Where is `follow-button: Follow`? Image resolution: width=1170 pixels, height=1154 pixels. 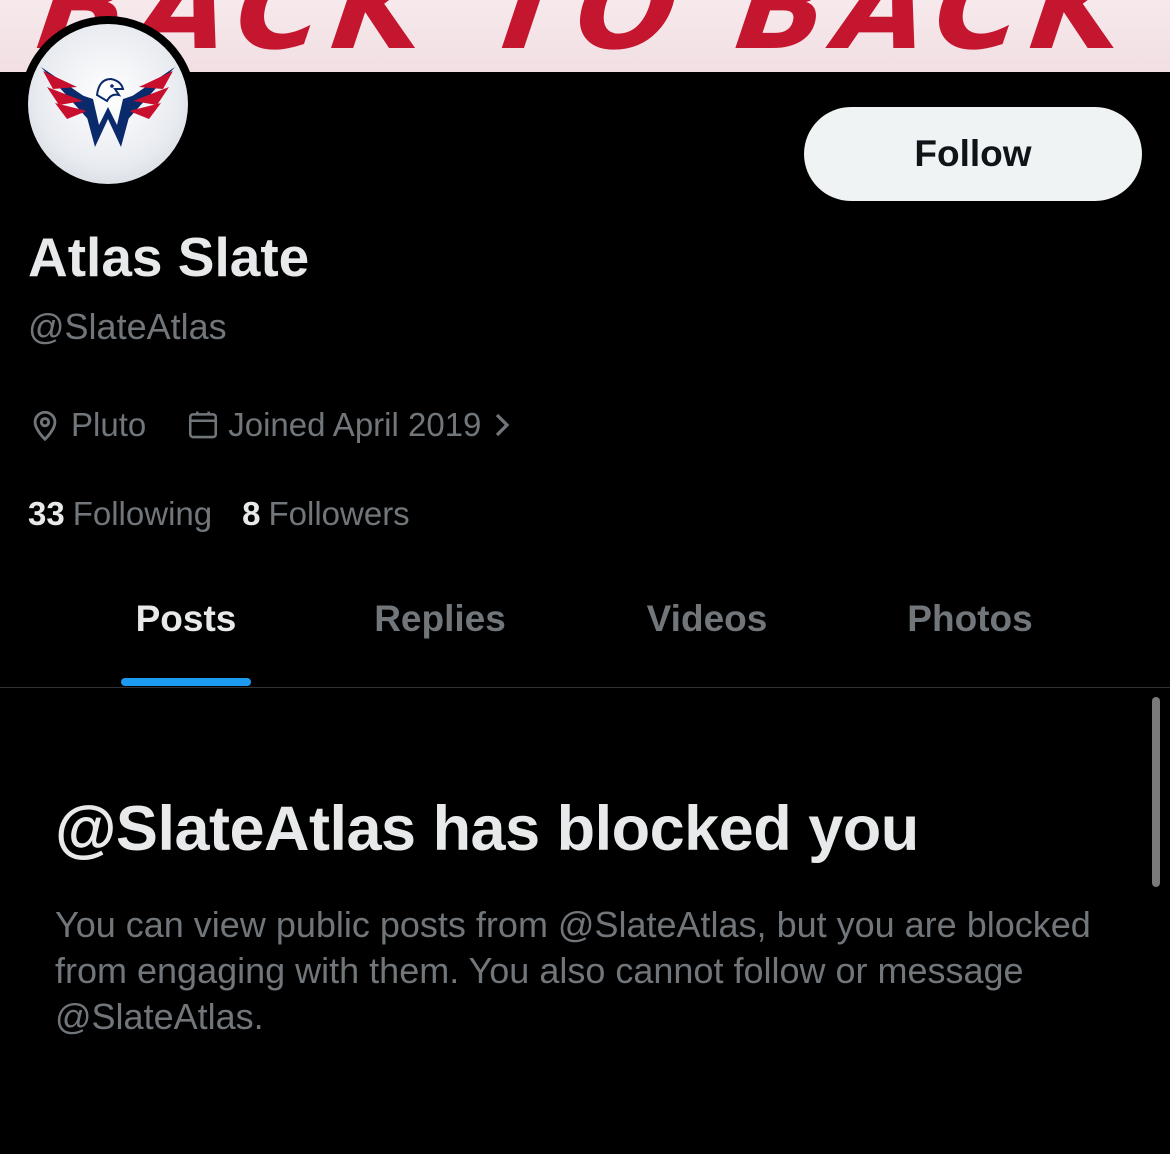
follow-button: Follow is located at coordinates (973, 154).